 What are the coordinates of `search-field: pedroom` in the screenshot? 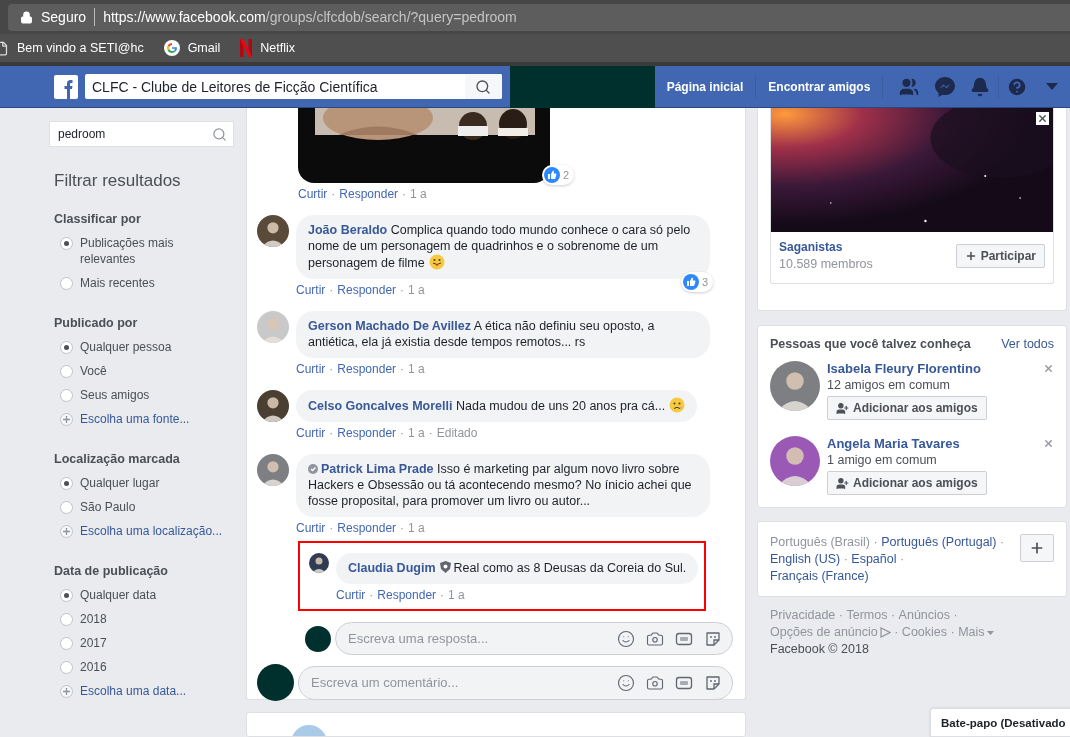 It's located at (141, 134).